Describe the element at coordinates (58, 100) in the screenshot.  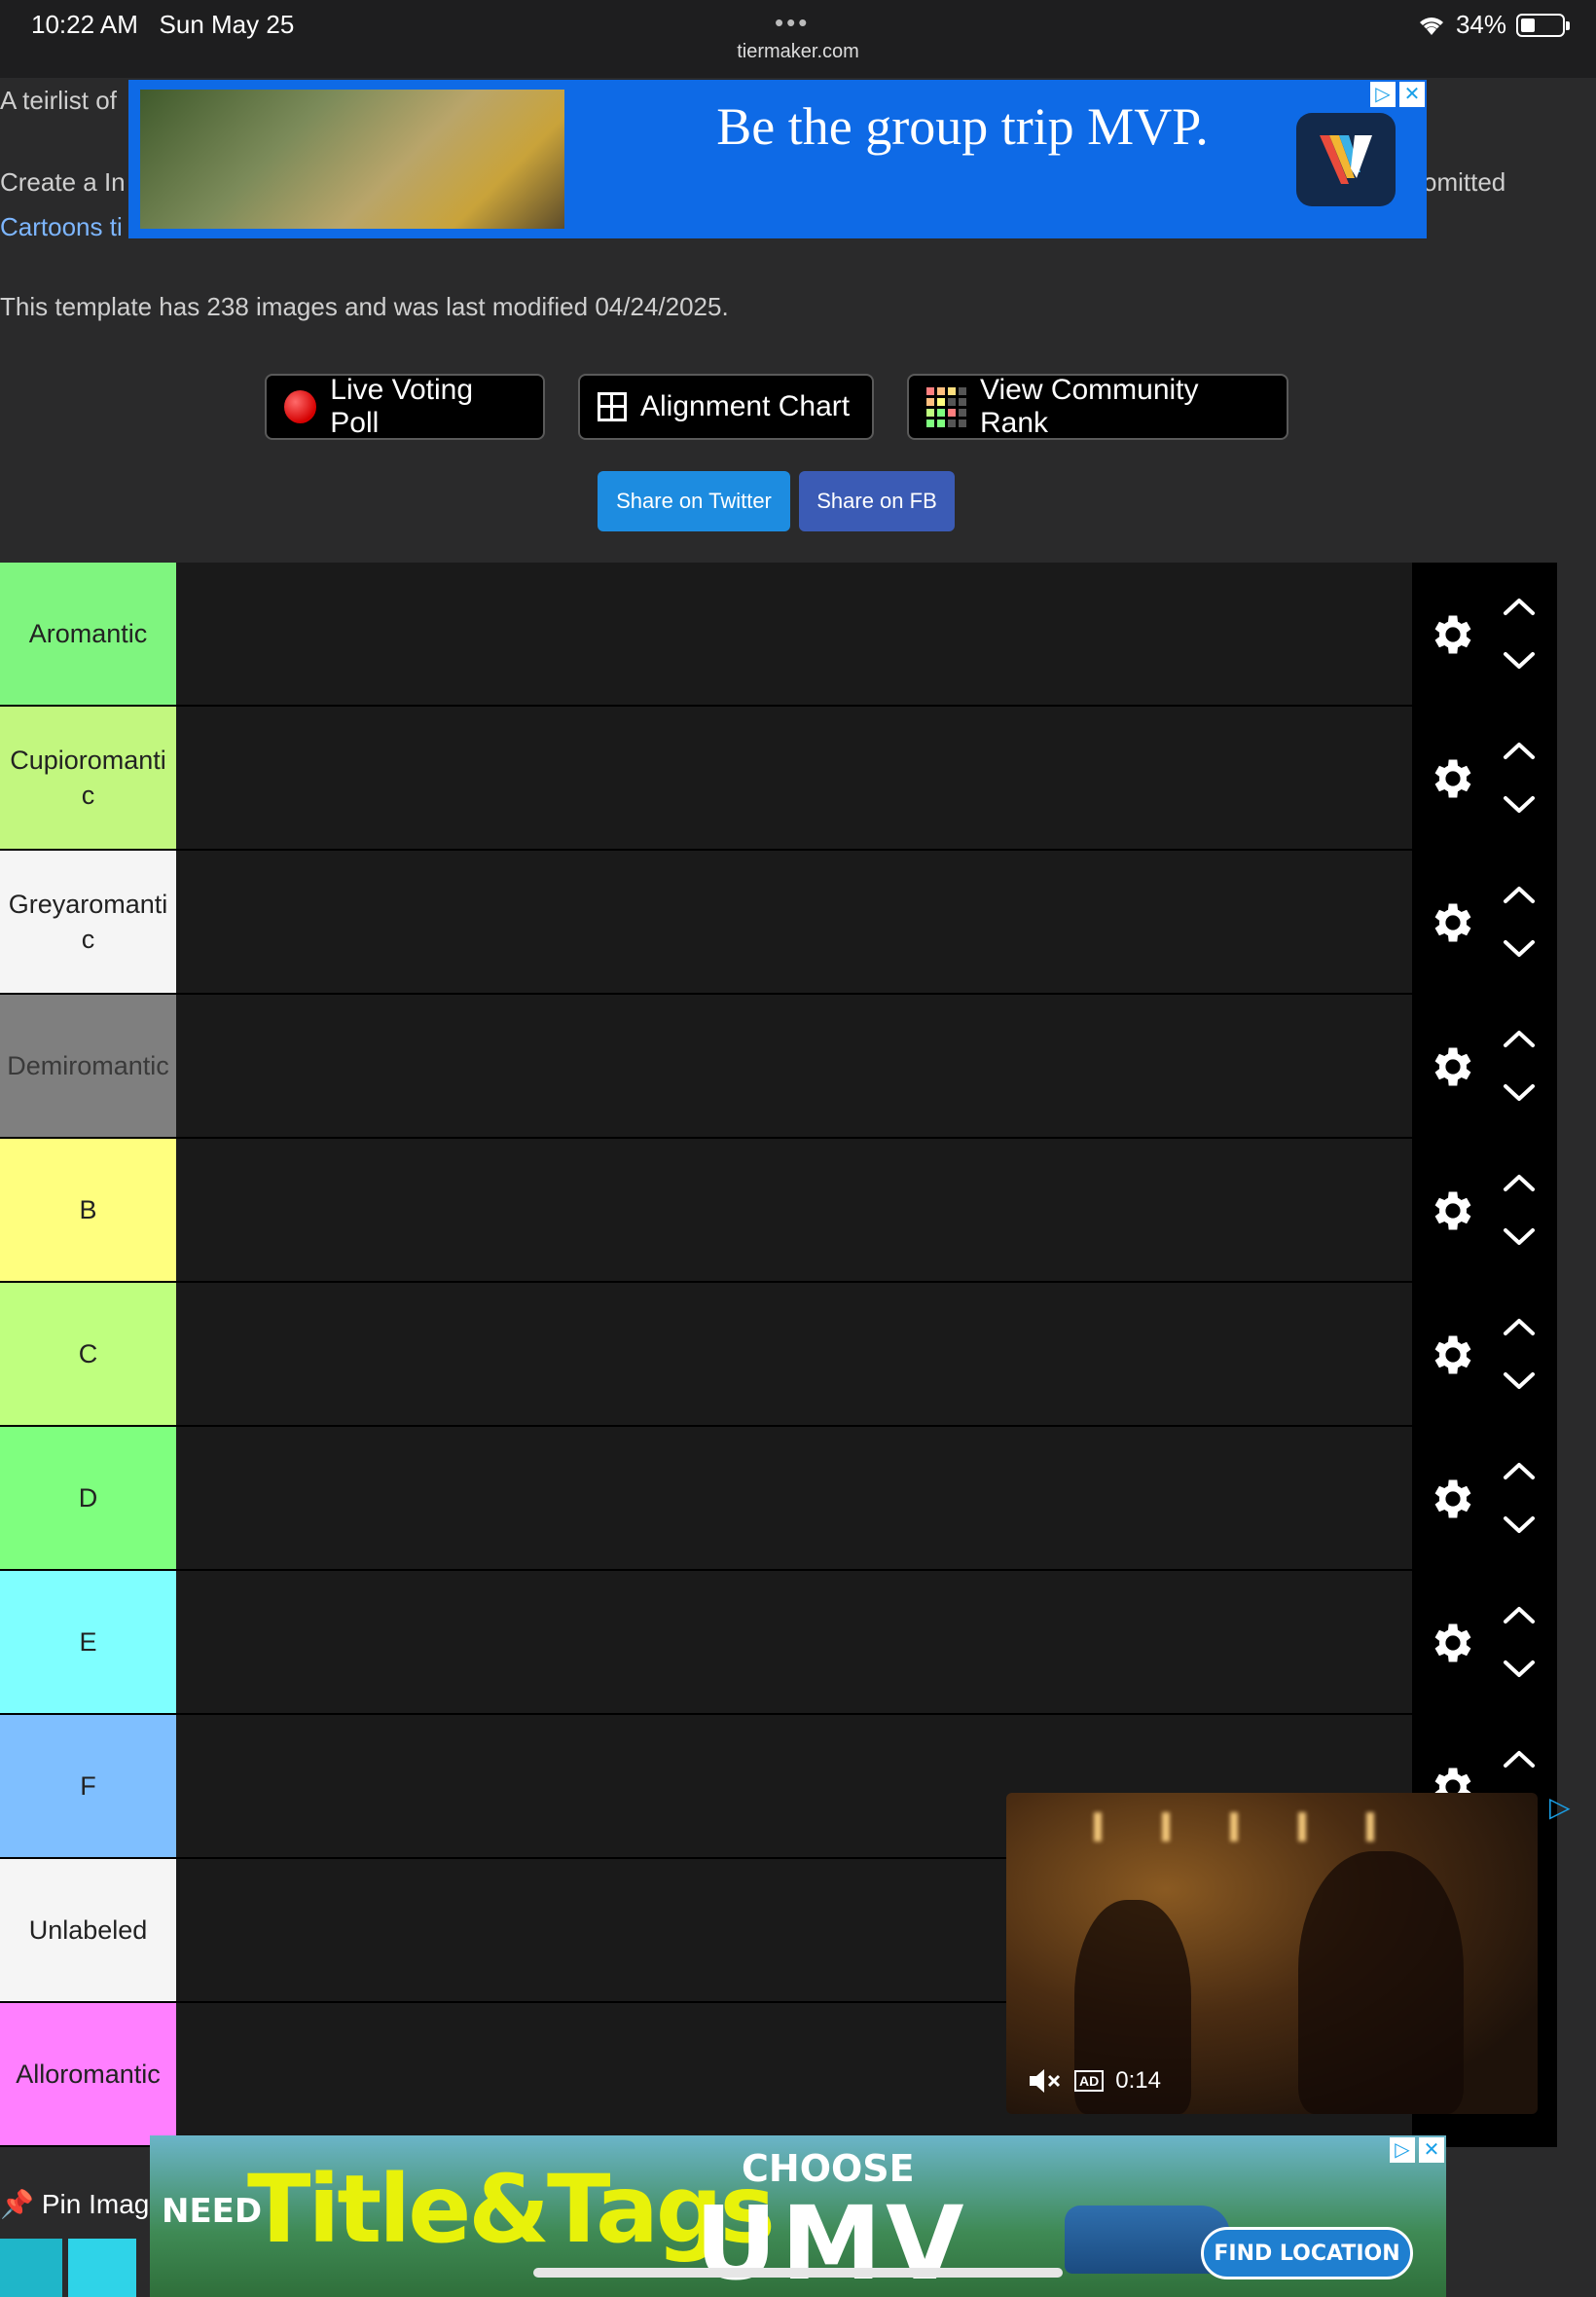
I see `intro-line-1: A teirlist of` at that location.